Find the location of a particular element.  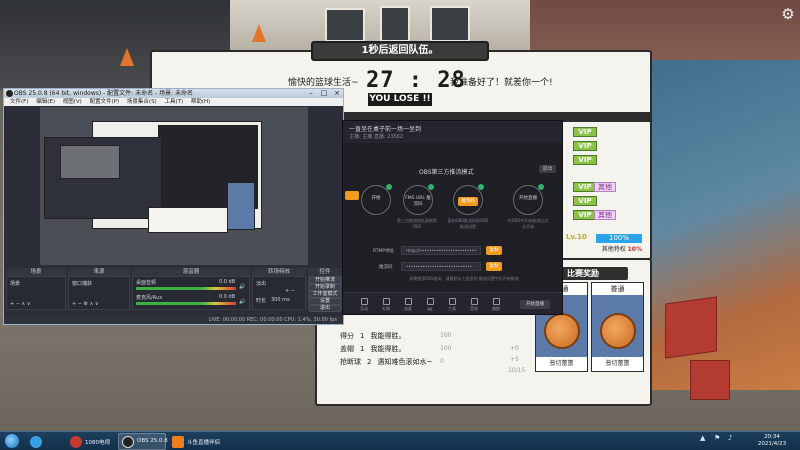

menu-view: 视图(V) is located at coordinates (72, 102).